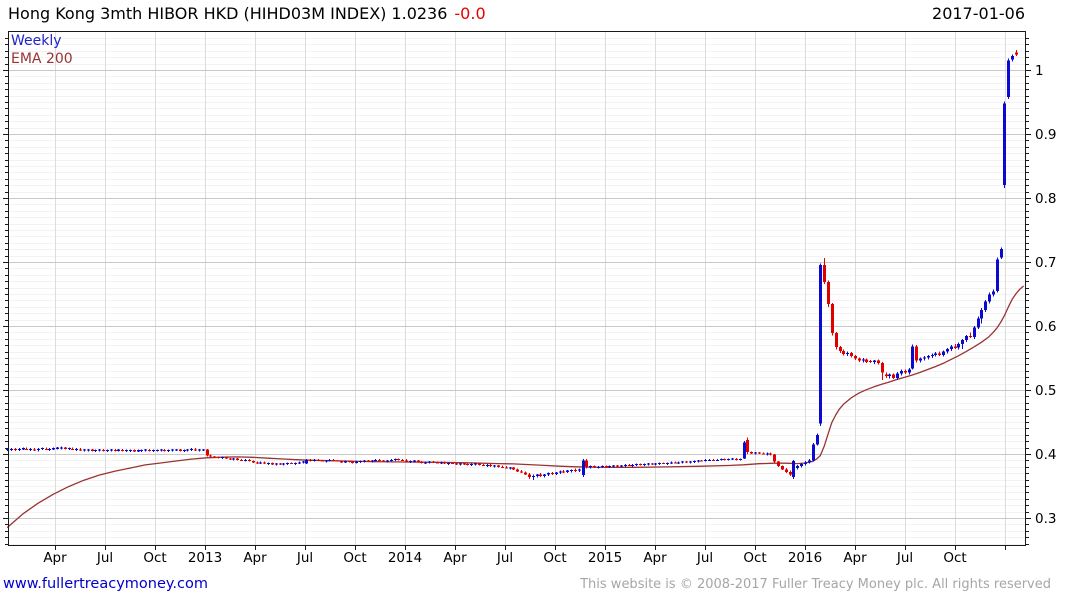  Describe the element at coordinates (1045, 135) in the screenshot. I see `svg-text: 0.9` at that location.